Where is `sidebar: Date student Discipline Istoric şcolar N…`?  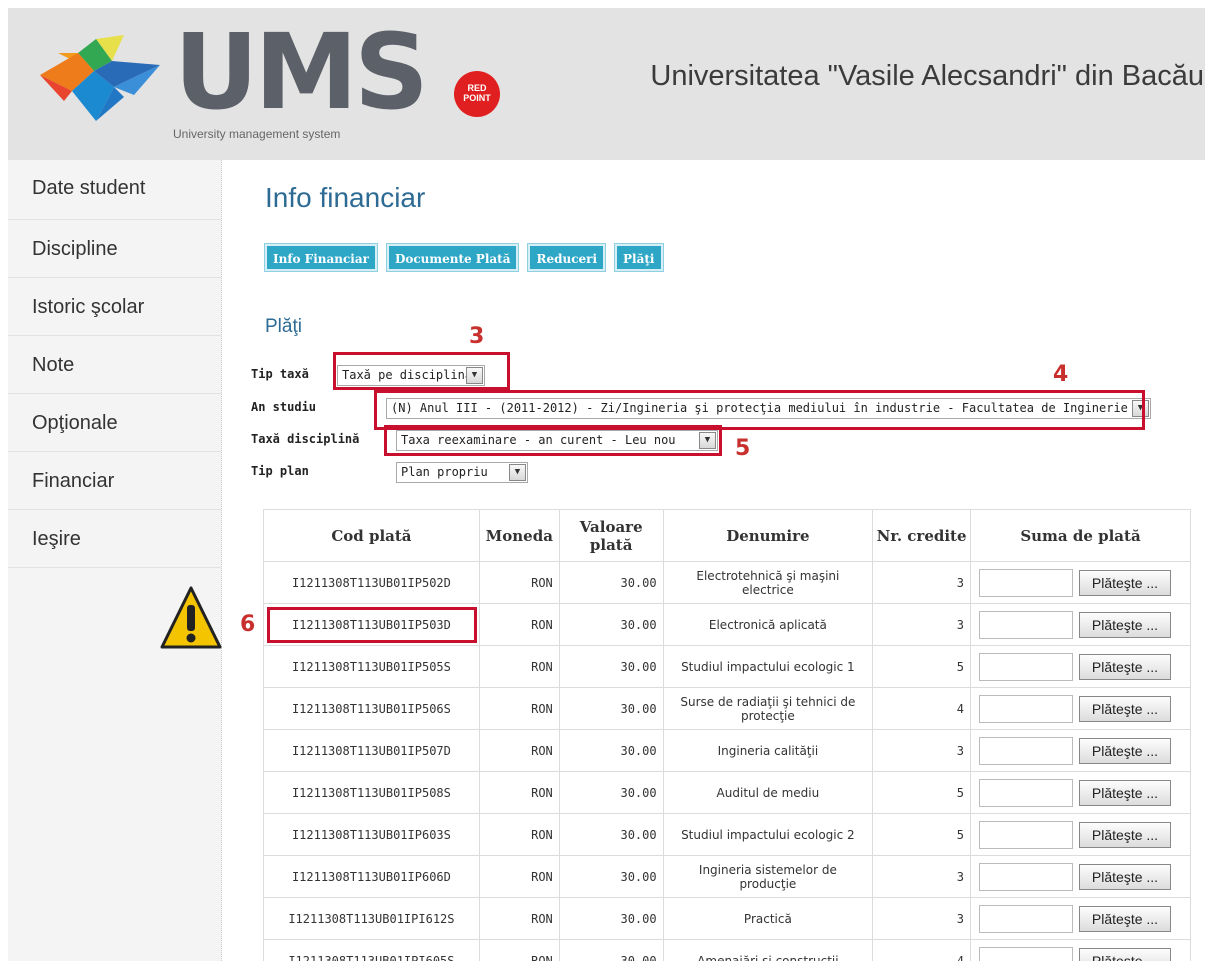
sidebar: Date student Discipline Istoric şcolar N… is located at coordinates (115, 560).